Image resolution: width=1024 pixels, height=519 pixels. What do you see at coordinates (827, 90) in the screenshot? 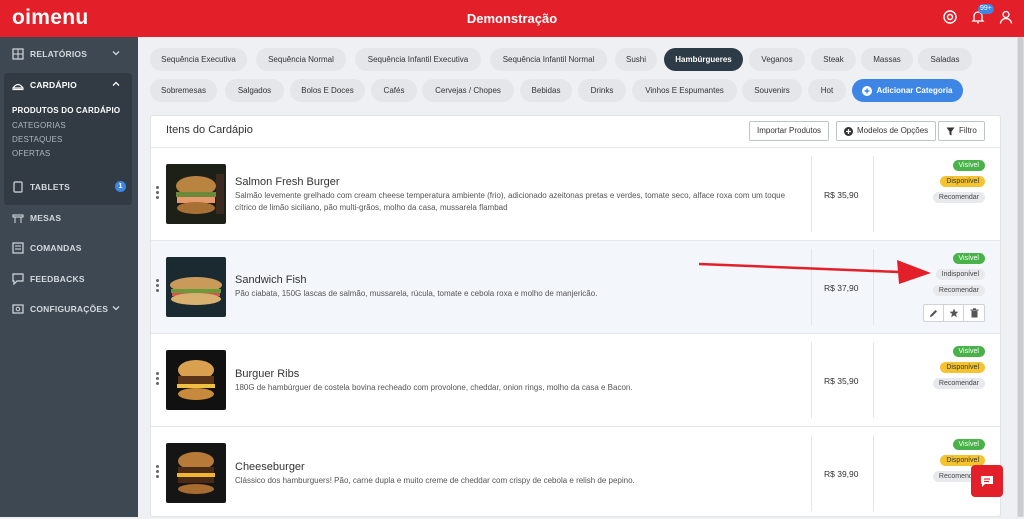
I see `category-pill: Hot` at bounding box center [827, 90].